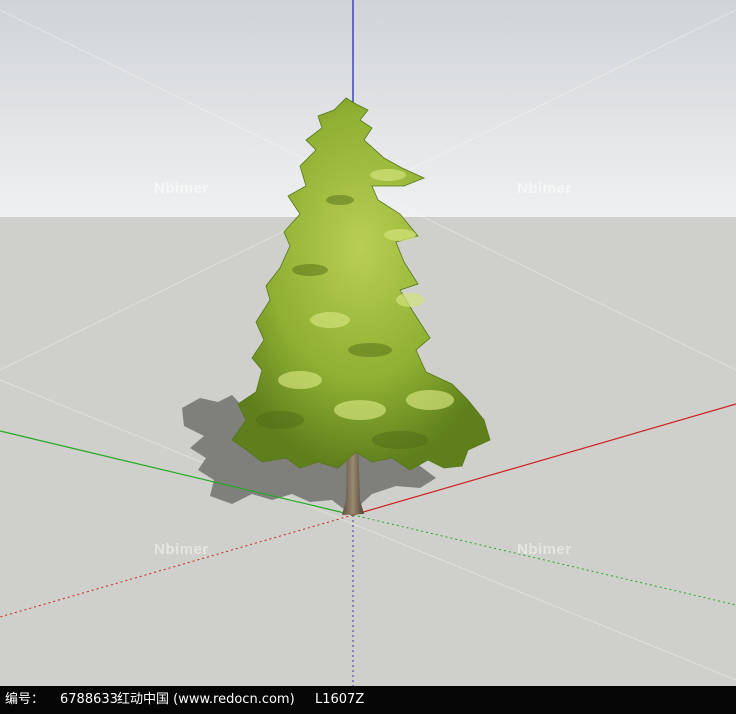 This screenshot has width=736, height=714. What do you see at coordinates (340, 699) in the screenshot?
I see `footer-code: L1607Z` at bounding box center [340, 699].